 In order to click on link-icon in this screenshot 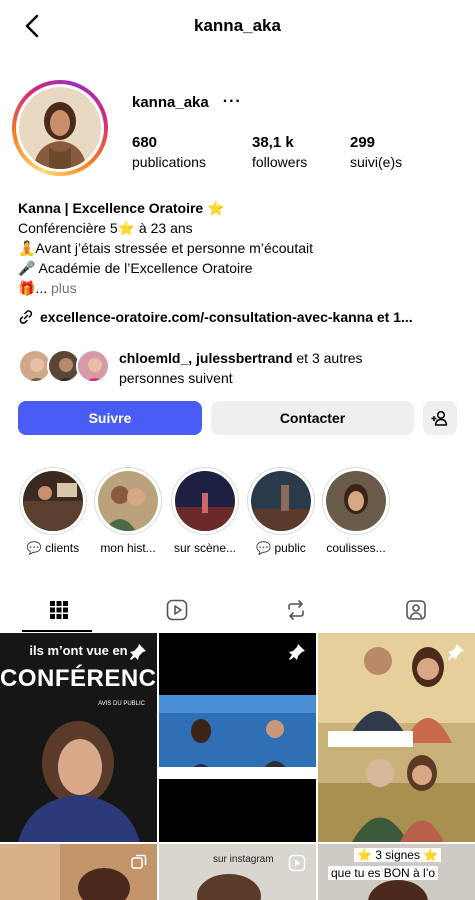, I will do `click(26, 317)`.